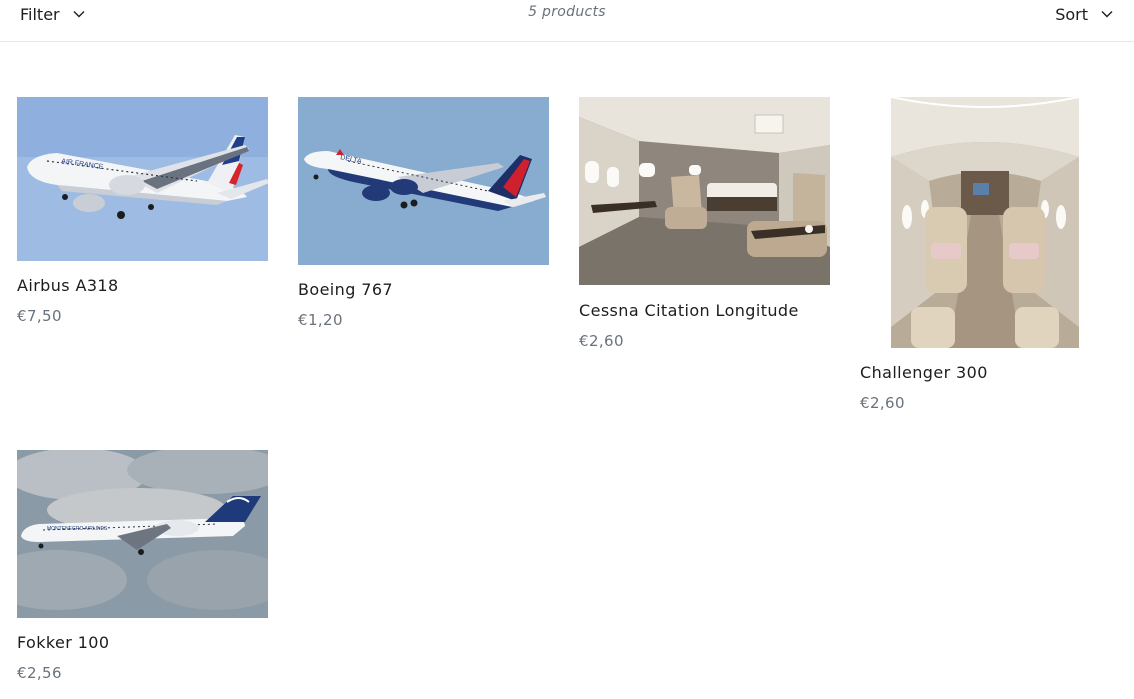 The height and width of the screenshot is (699, 1134). I want to click on sort-label: Sort, so click(1071, 14).